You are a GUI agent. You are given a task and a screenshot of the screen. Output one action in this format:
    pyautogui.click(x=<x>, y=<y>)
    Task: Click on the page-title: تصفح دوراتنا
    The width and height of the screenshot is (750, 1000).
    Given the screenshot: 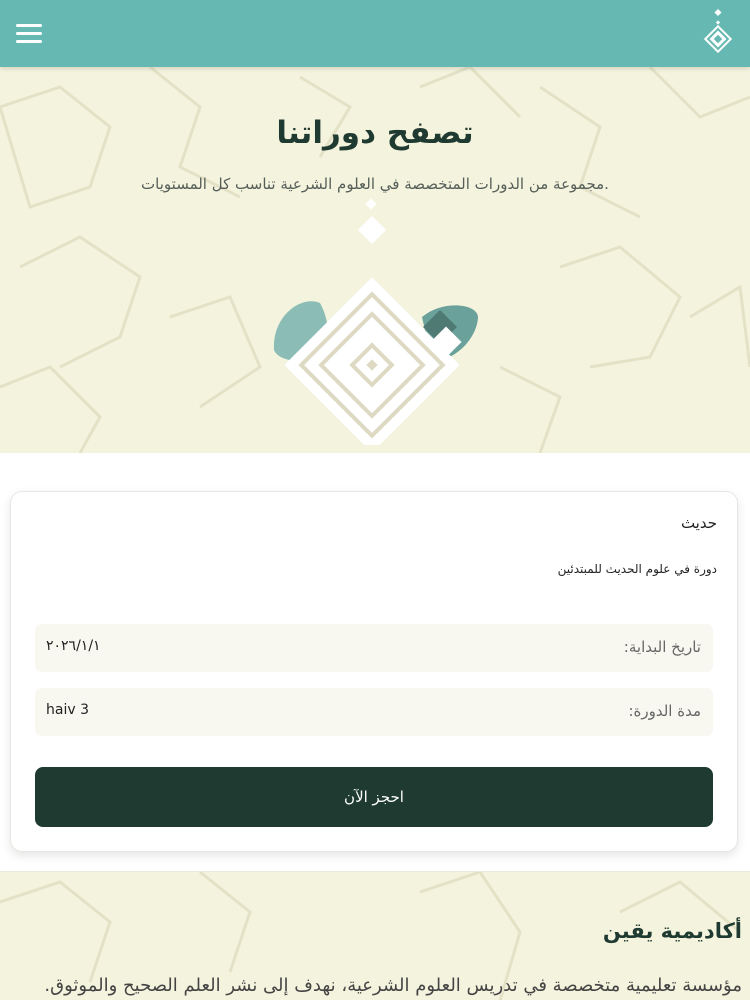 What is the action you would take?
    pyautogui.click(x=375, y=133)
    